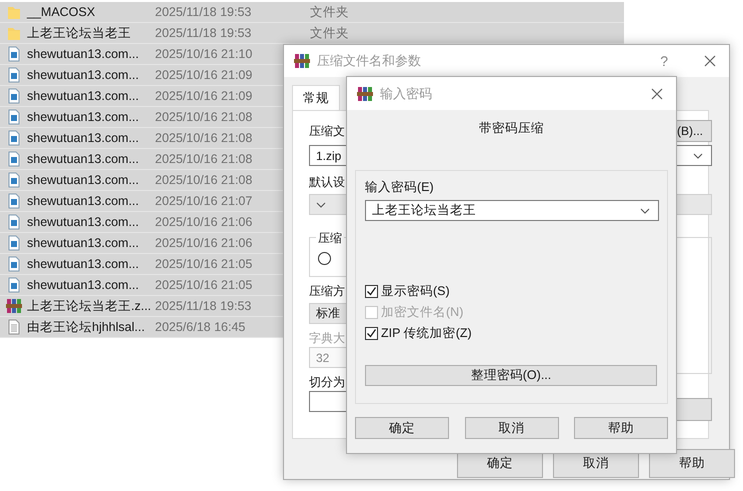 The image size is (743, 491). What do you see at coordinates (327, 291) in the screenshot?
I see `field-label: 压缩方` at bounding box center [327, 291].